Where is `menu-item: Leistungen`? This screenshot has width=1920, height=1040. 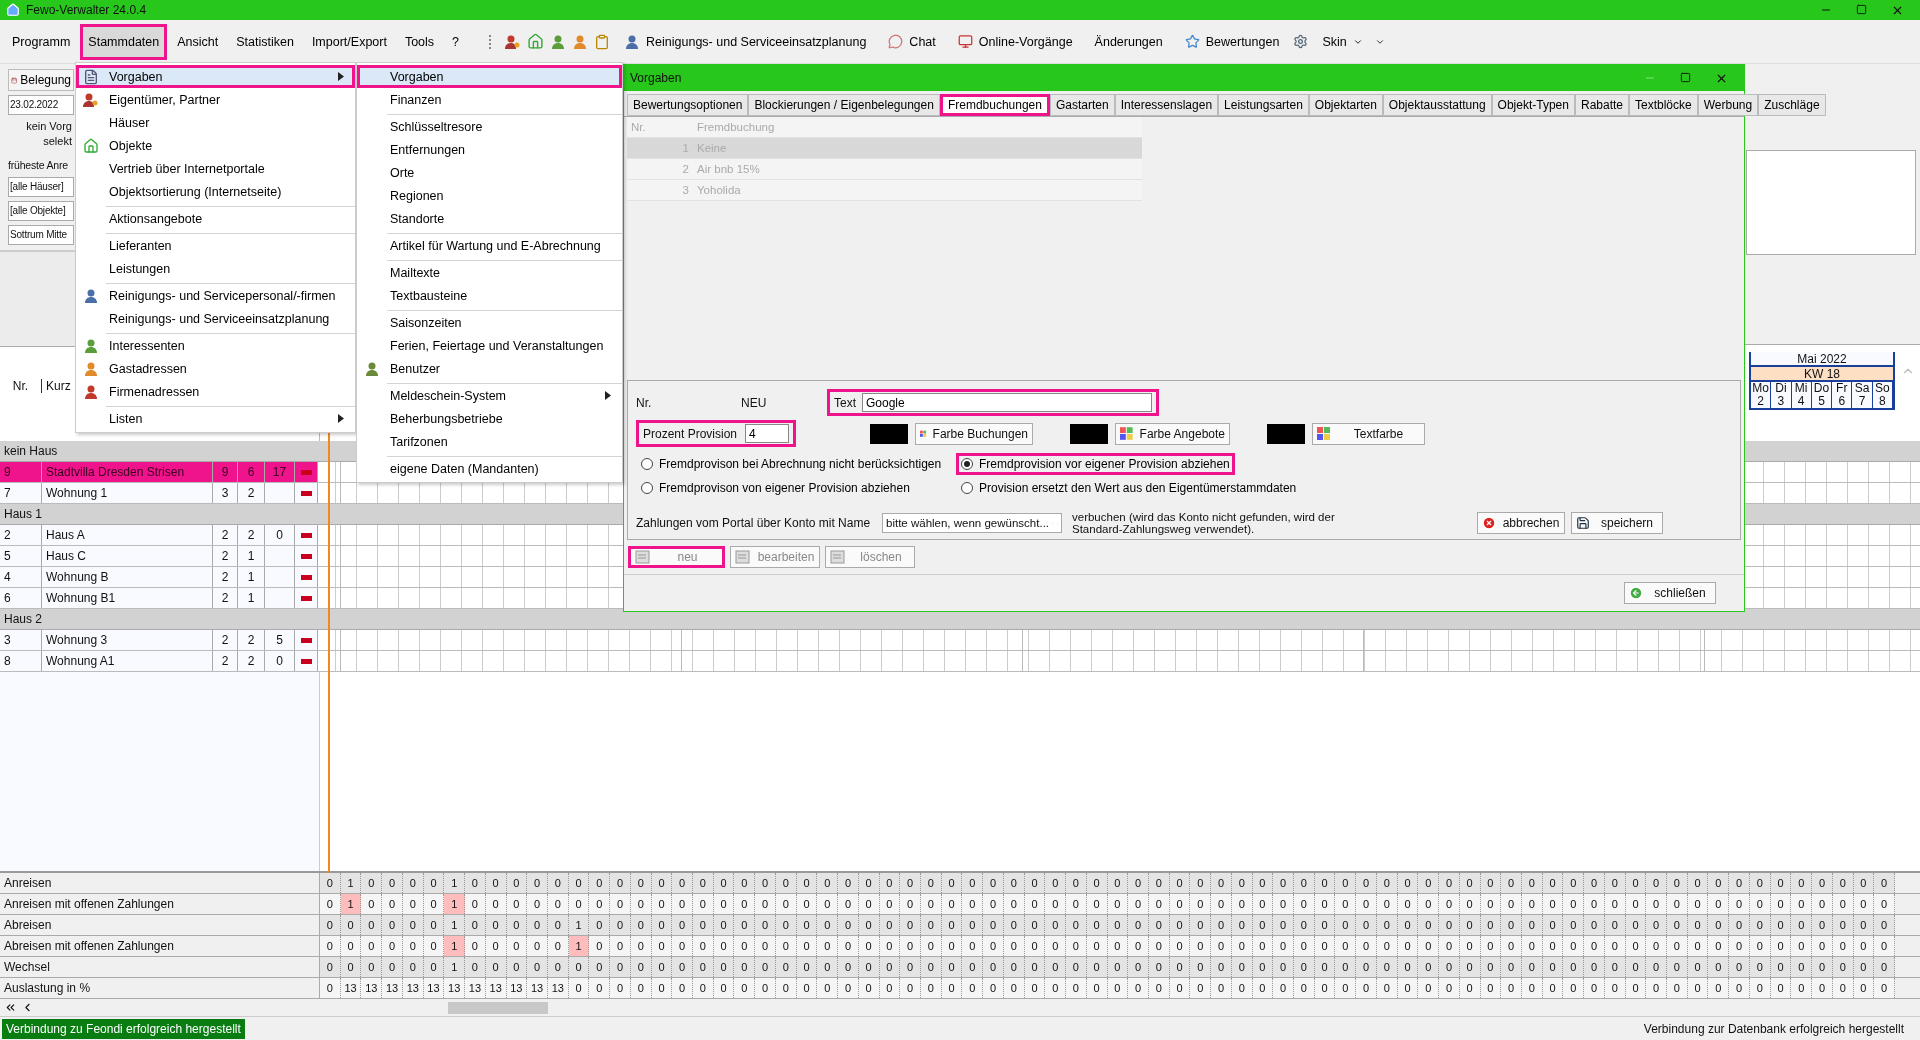
menu-item: Leistungen is located at coordinates (215, 268).